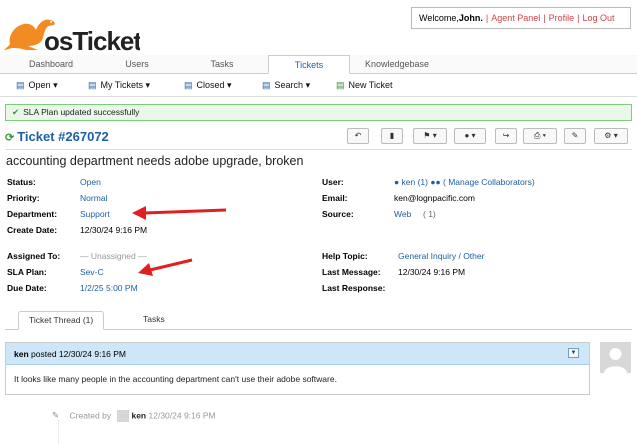  I want to click on new-ticket-button: ▤ New Ticket, so click(364, 85).